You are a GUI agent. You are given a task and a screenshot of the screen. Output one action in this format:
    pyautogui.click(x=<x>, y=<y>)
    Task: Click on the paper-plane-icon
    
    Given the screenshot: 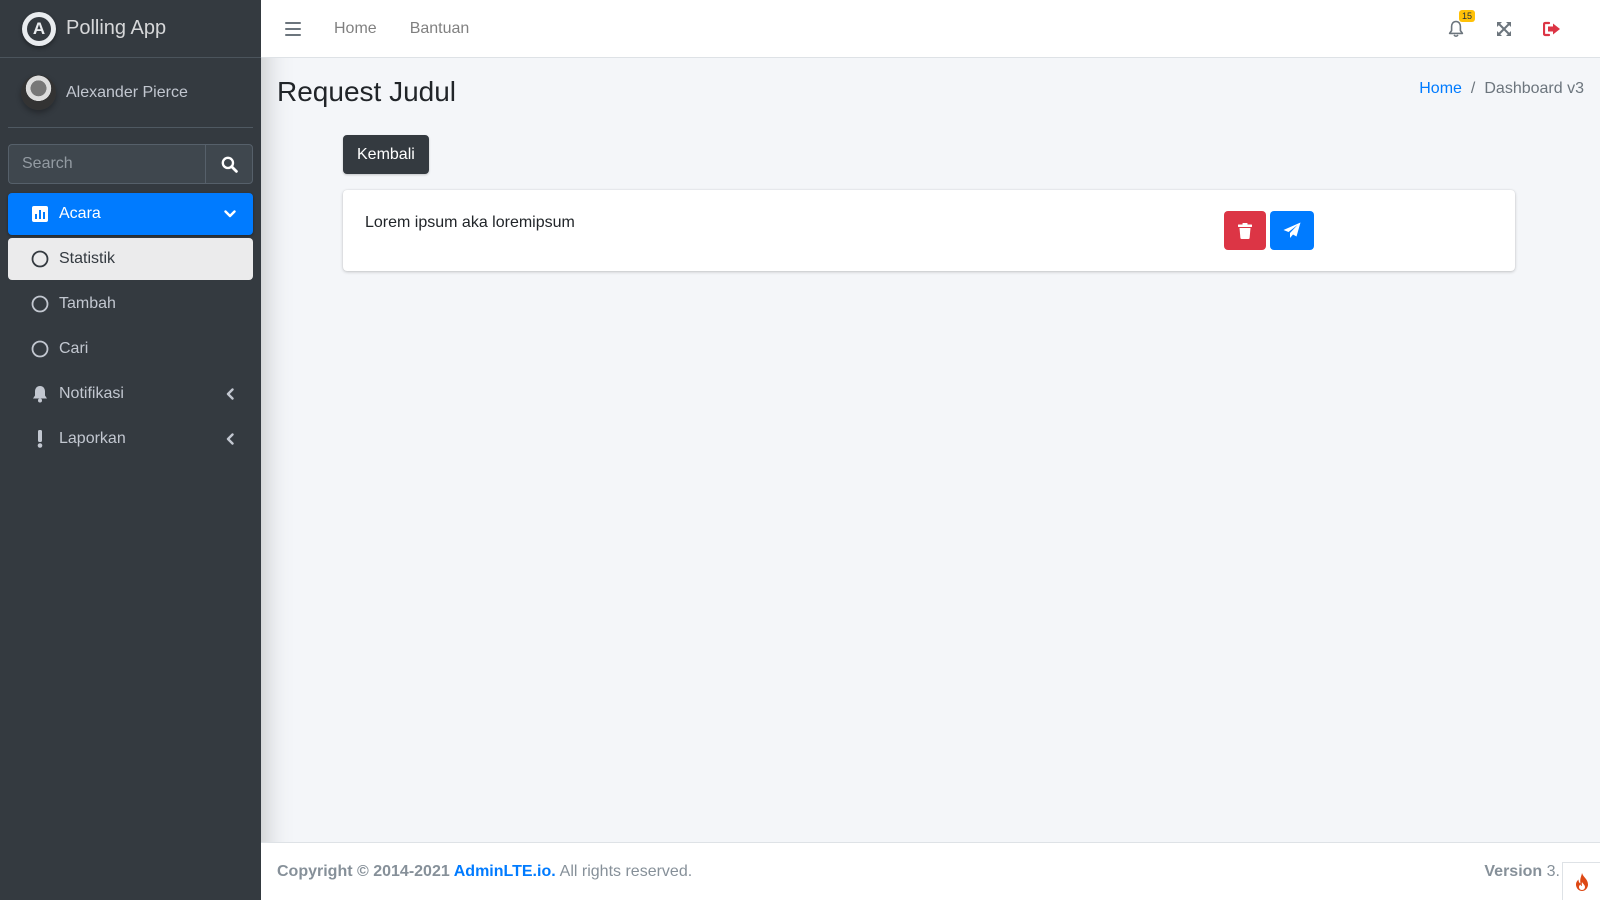 What is the action you would take?
    pyautogui.click(x=1292, y=230)
    